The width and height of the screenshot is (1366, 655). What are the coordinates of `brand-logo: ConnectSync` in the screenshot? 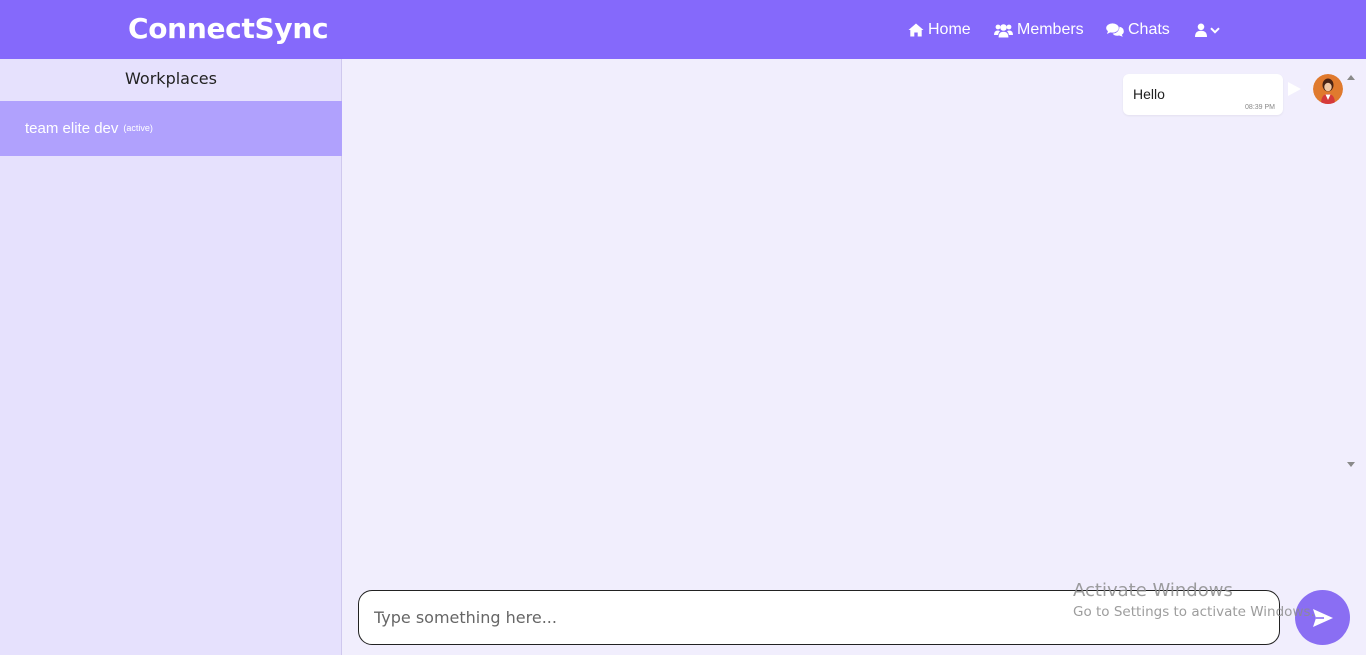 It's located at (228, 28).